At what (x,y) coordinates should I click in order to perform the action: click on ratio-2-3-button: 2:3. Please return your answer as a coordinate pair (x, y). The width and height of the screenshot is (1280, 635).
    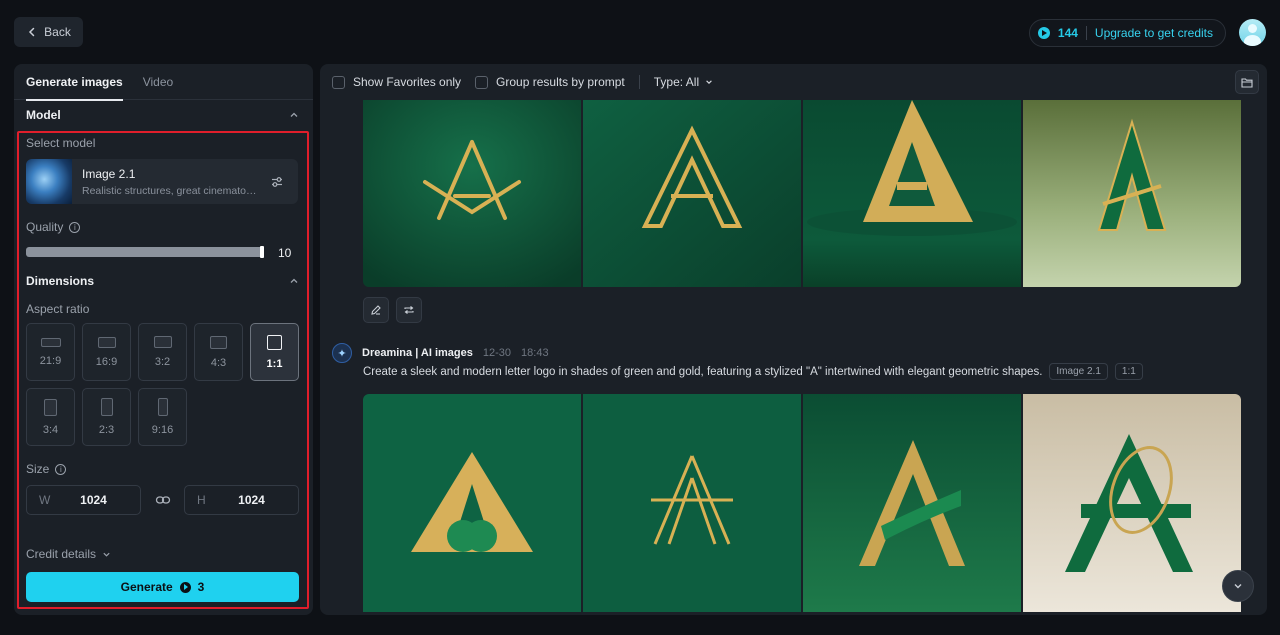
    Looking at the image, I should click on (106, 417).